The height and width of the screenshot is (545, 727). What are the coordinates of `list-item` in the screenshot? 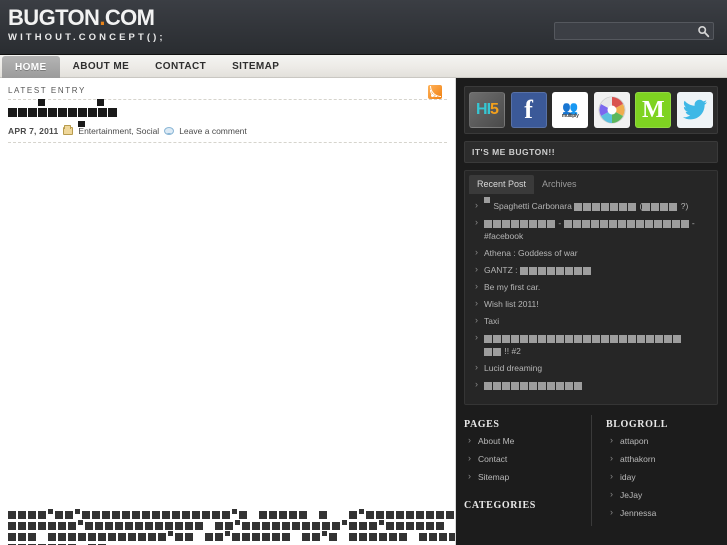 It's located at (591, 385).